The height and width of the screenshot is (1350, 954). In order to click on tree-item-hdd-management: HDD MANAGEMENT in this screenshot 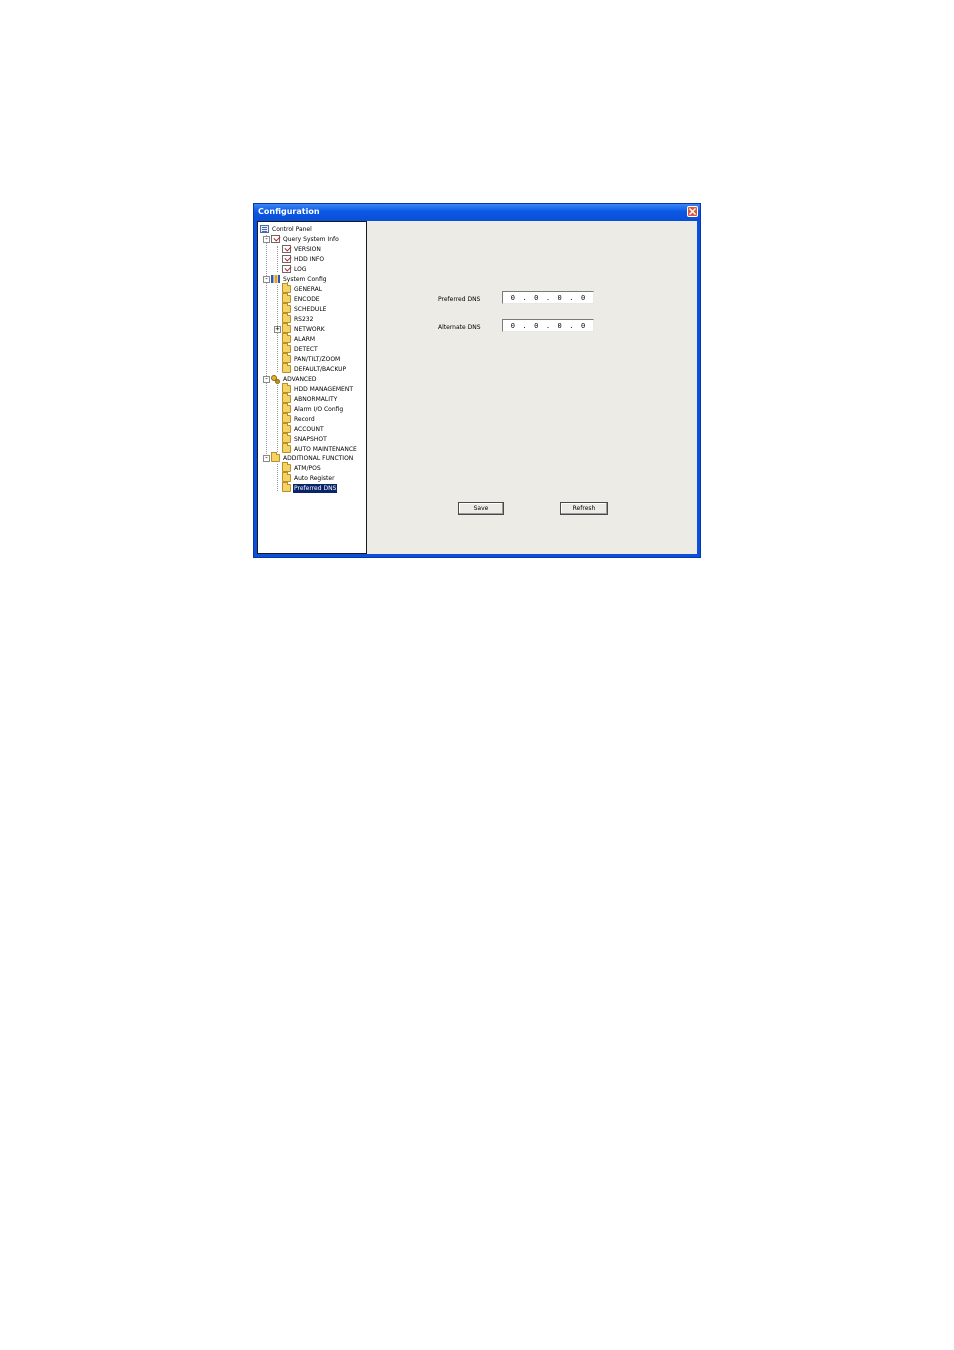, I will do `click(318, 388)`.